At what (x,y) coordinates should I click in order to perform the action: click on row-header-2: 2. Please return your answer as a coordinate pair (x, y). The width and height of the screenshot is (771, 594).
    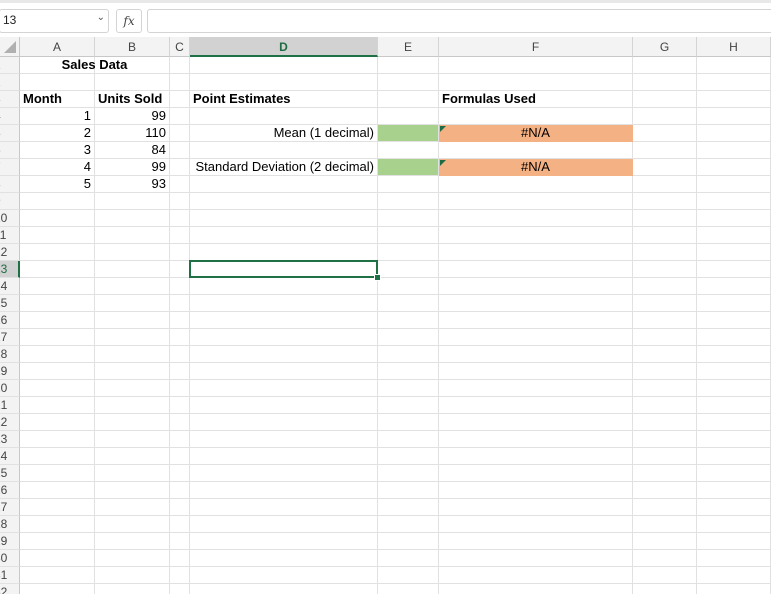
    Looking at the image, I should click on (10, 82).